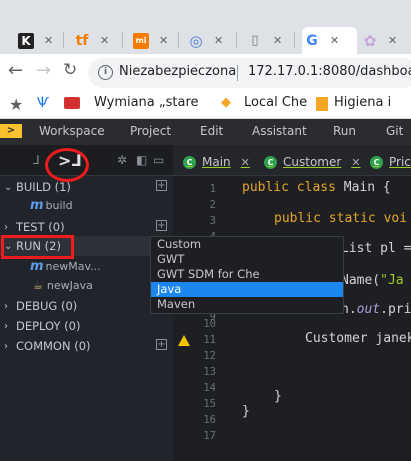 The width and height of the screenshot is (411, 461). I want to click on code-line: List pl =, so click(376, 248).